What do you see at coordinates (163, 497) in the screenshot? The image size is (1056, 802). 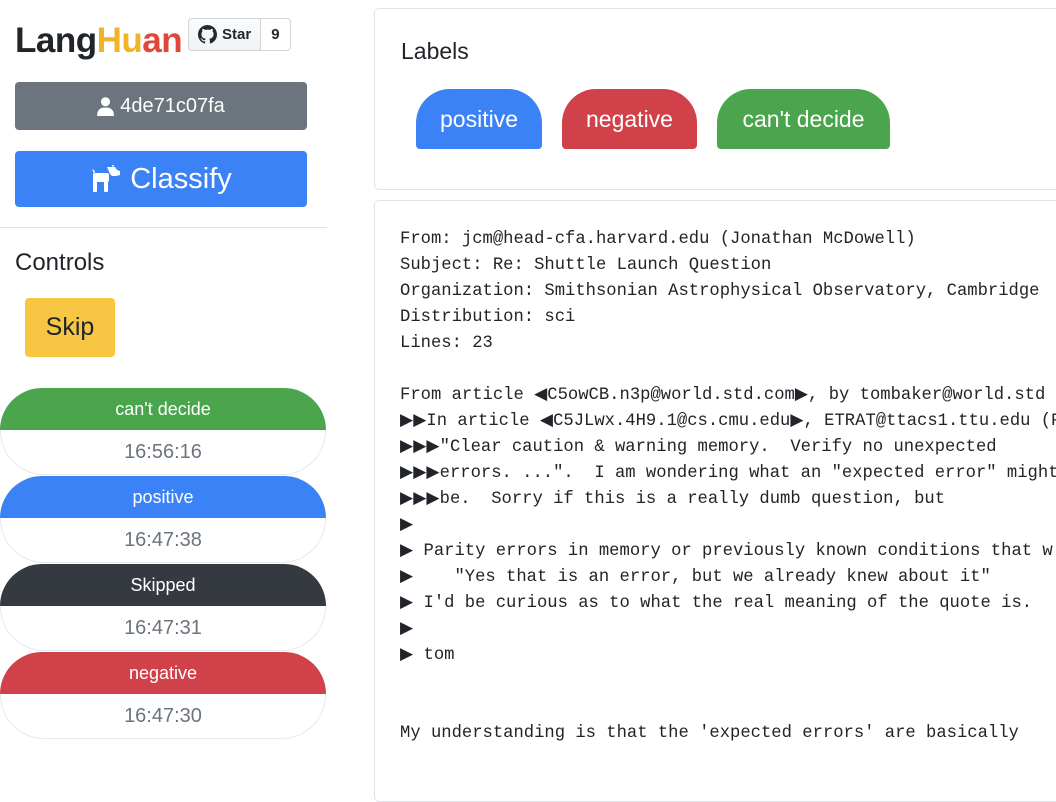 I see `history-item-label: positive` at bounding box center [163, 497].